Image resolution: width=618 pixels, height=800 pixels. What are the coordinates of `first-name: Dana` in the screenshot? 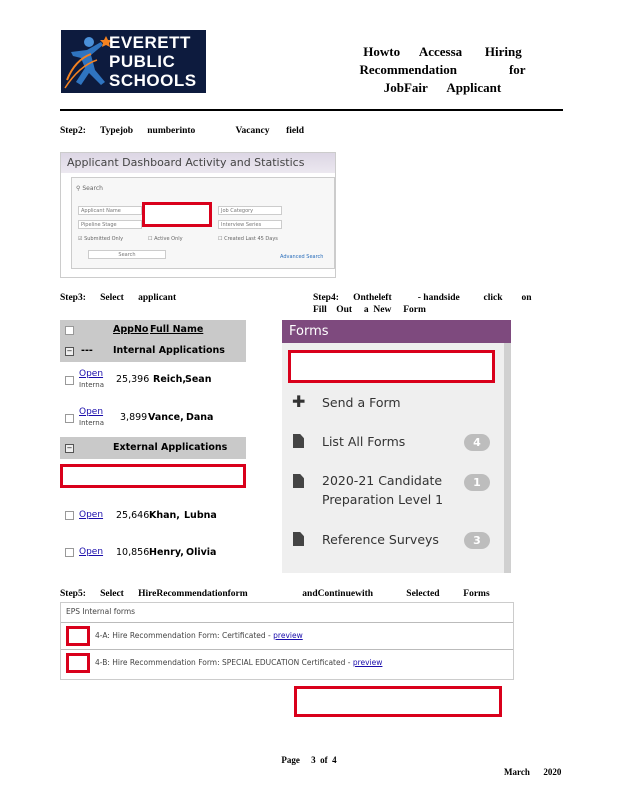 It's located at (200, 417).